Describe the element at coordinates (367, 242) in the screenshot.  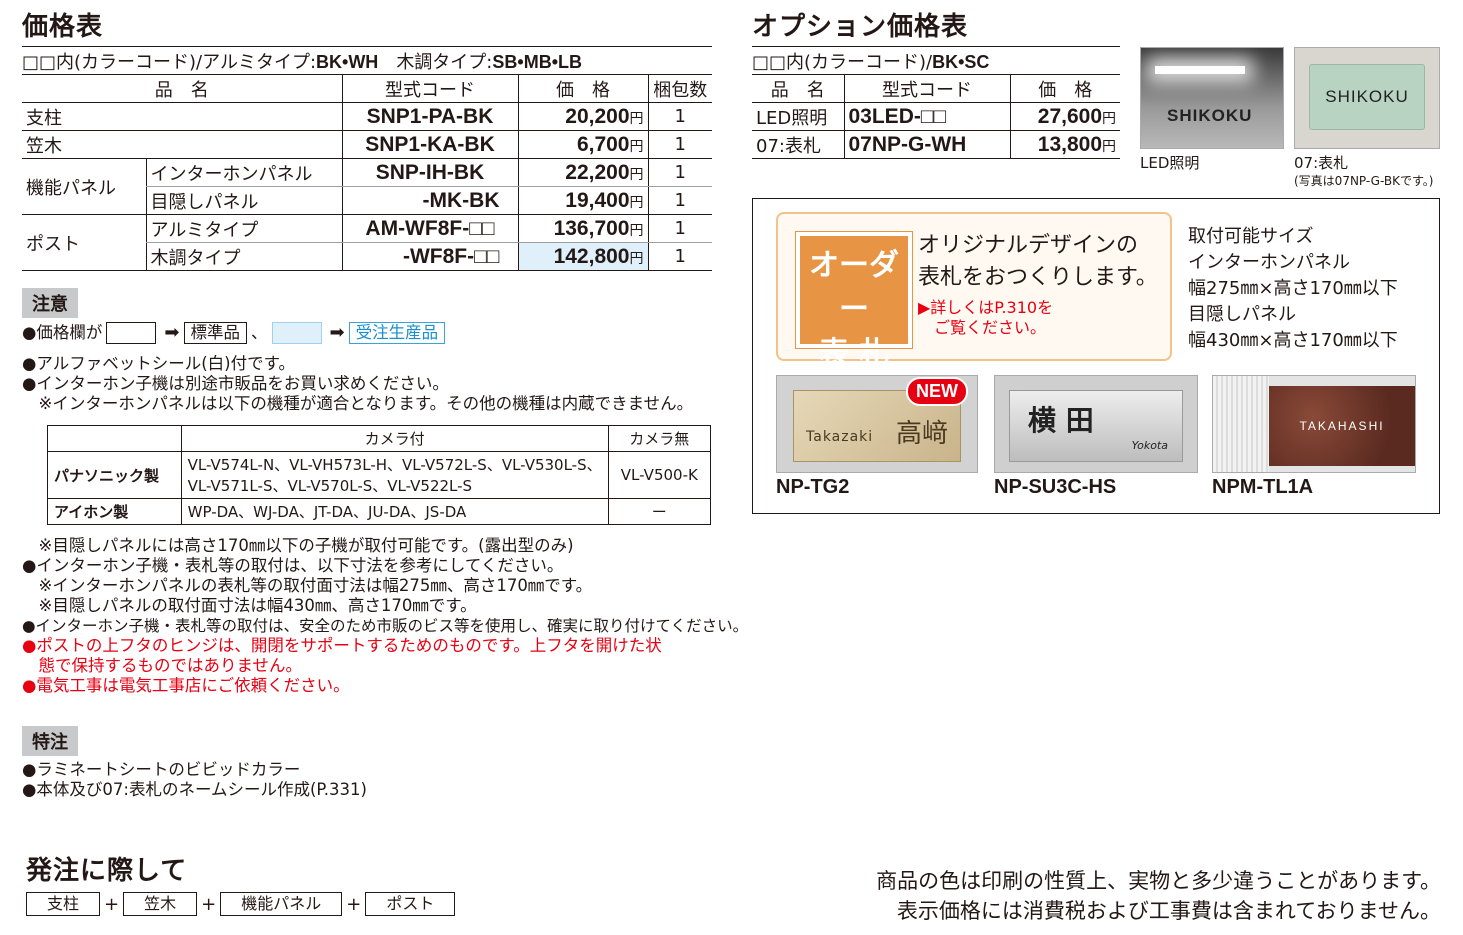
I see `table-row: ポスト アルミタイプ AM-WF8F-□□ 136,700円 1` at that location.